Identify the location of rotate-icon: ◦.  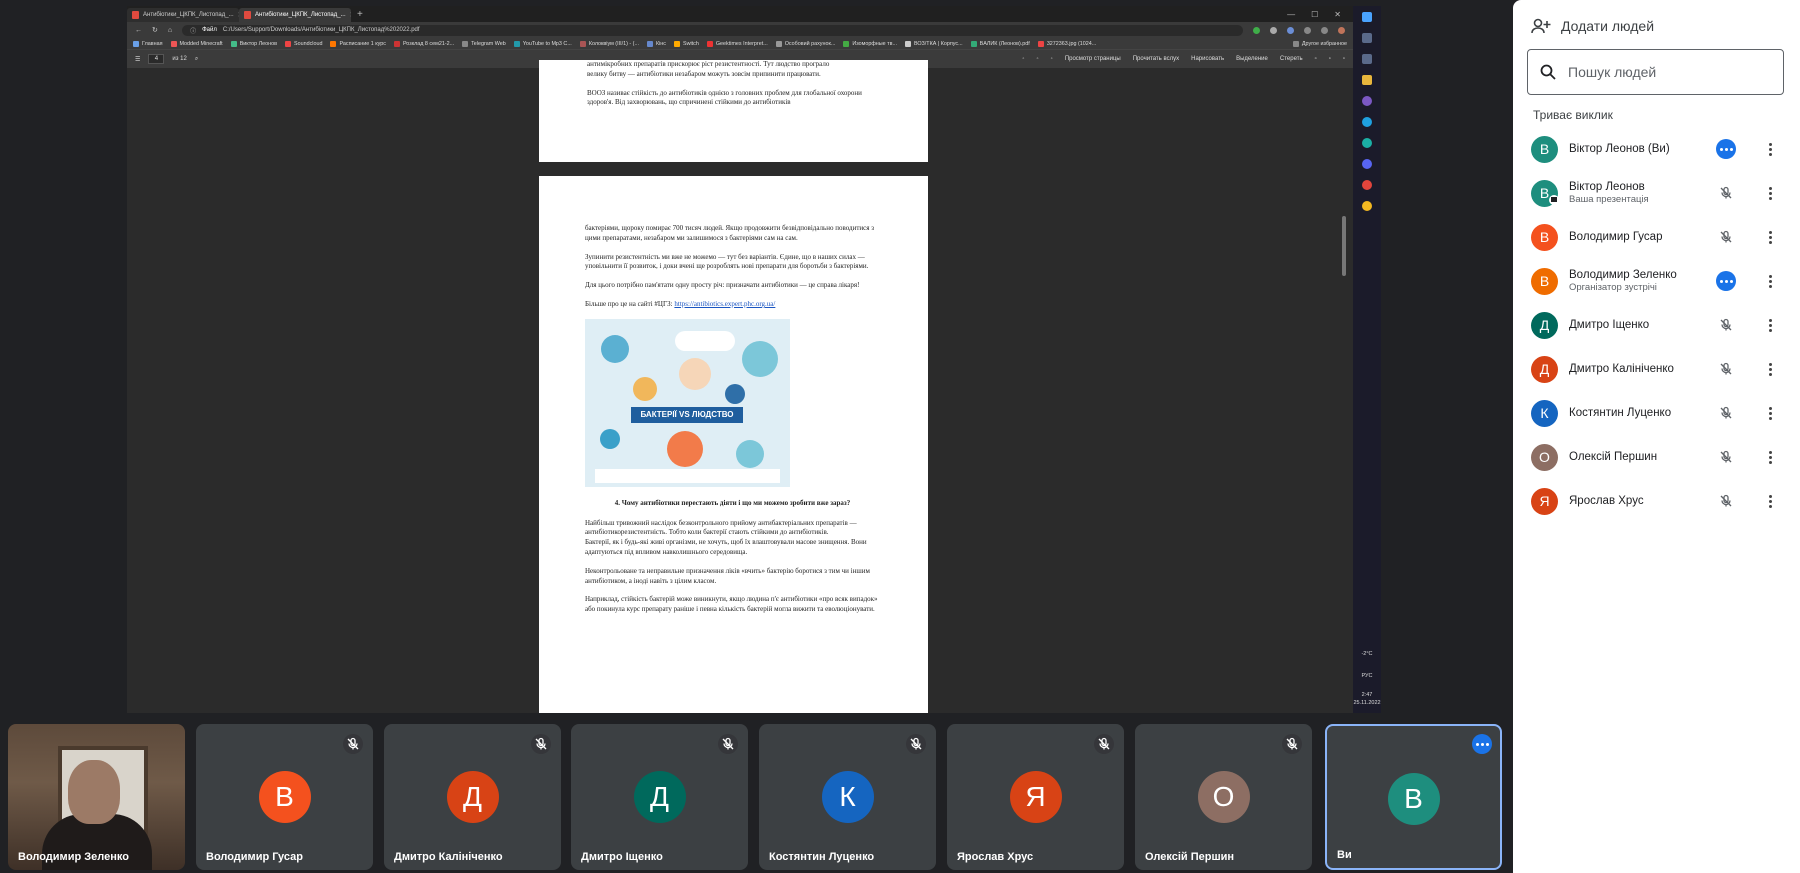
(1038, 59).